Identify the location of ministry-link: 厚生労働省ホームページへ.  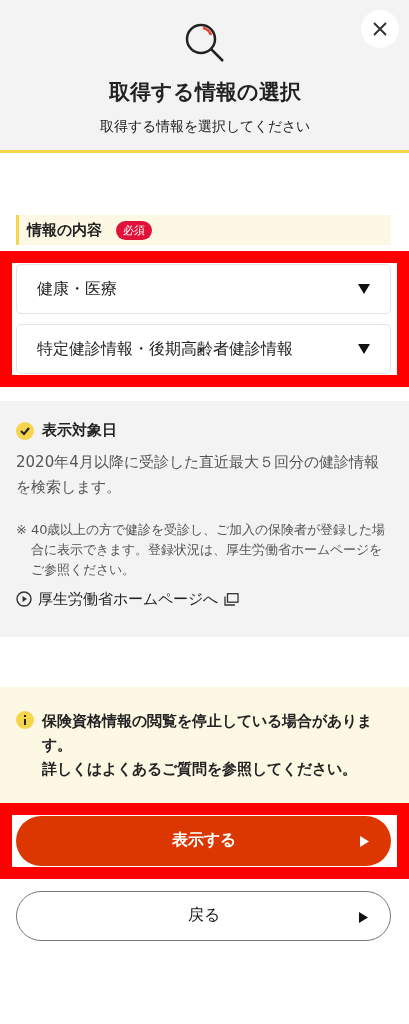
(128, 599).